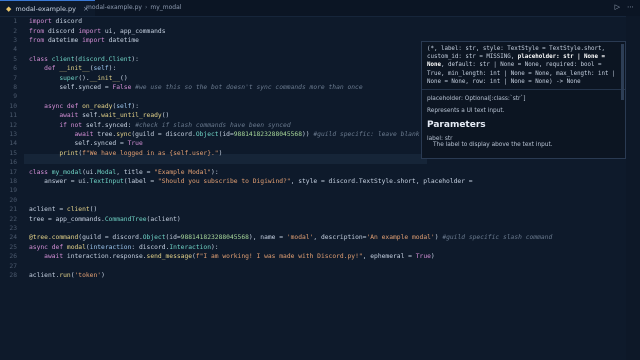 This screenshot has width=640, height=360. Describe the element at coordinates (97, 106) in the screenshot. I see `code-token: on_ready` at that location.